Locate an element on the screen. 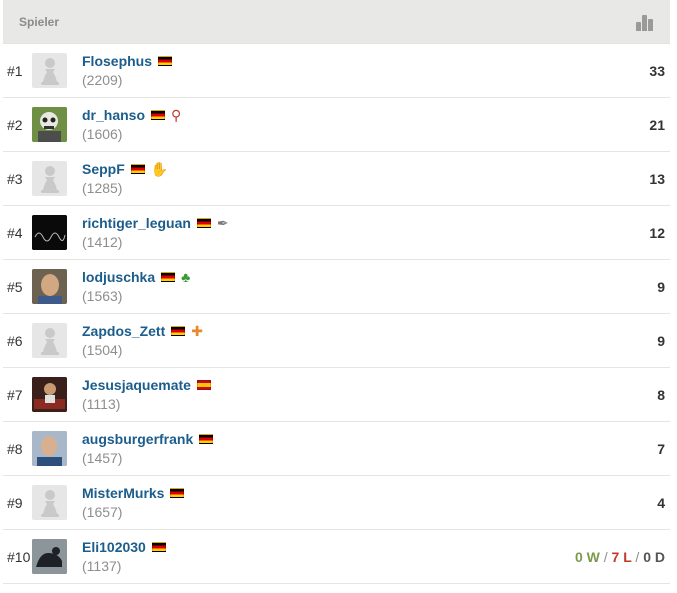  rating: (1457) is located at coordinates (102, 458).